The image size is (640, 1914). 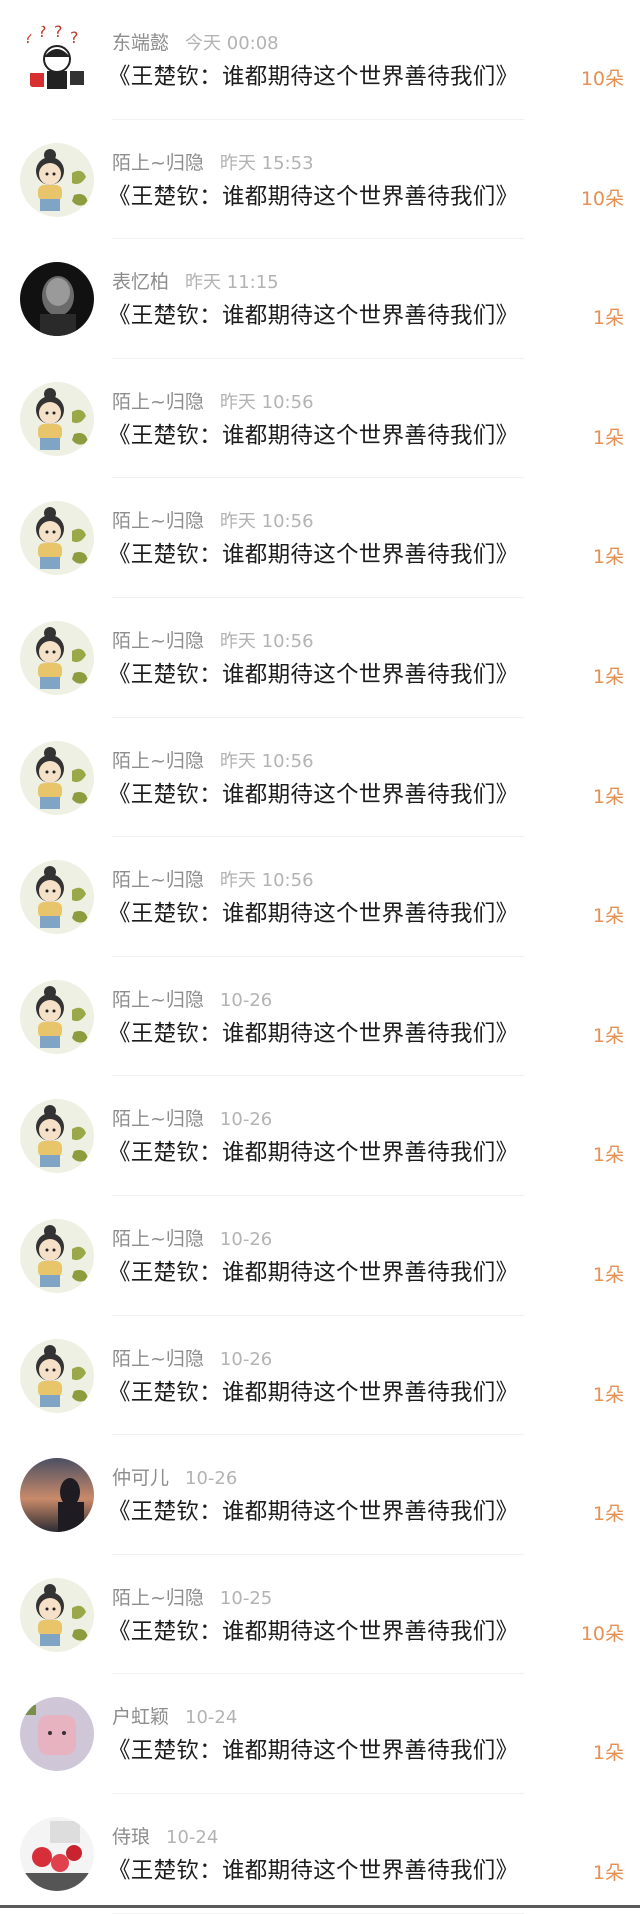 I want to click on question-marks-avatar: ????, so click(x=57, y=60).